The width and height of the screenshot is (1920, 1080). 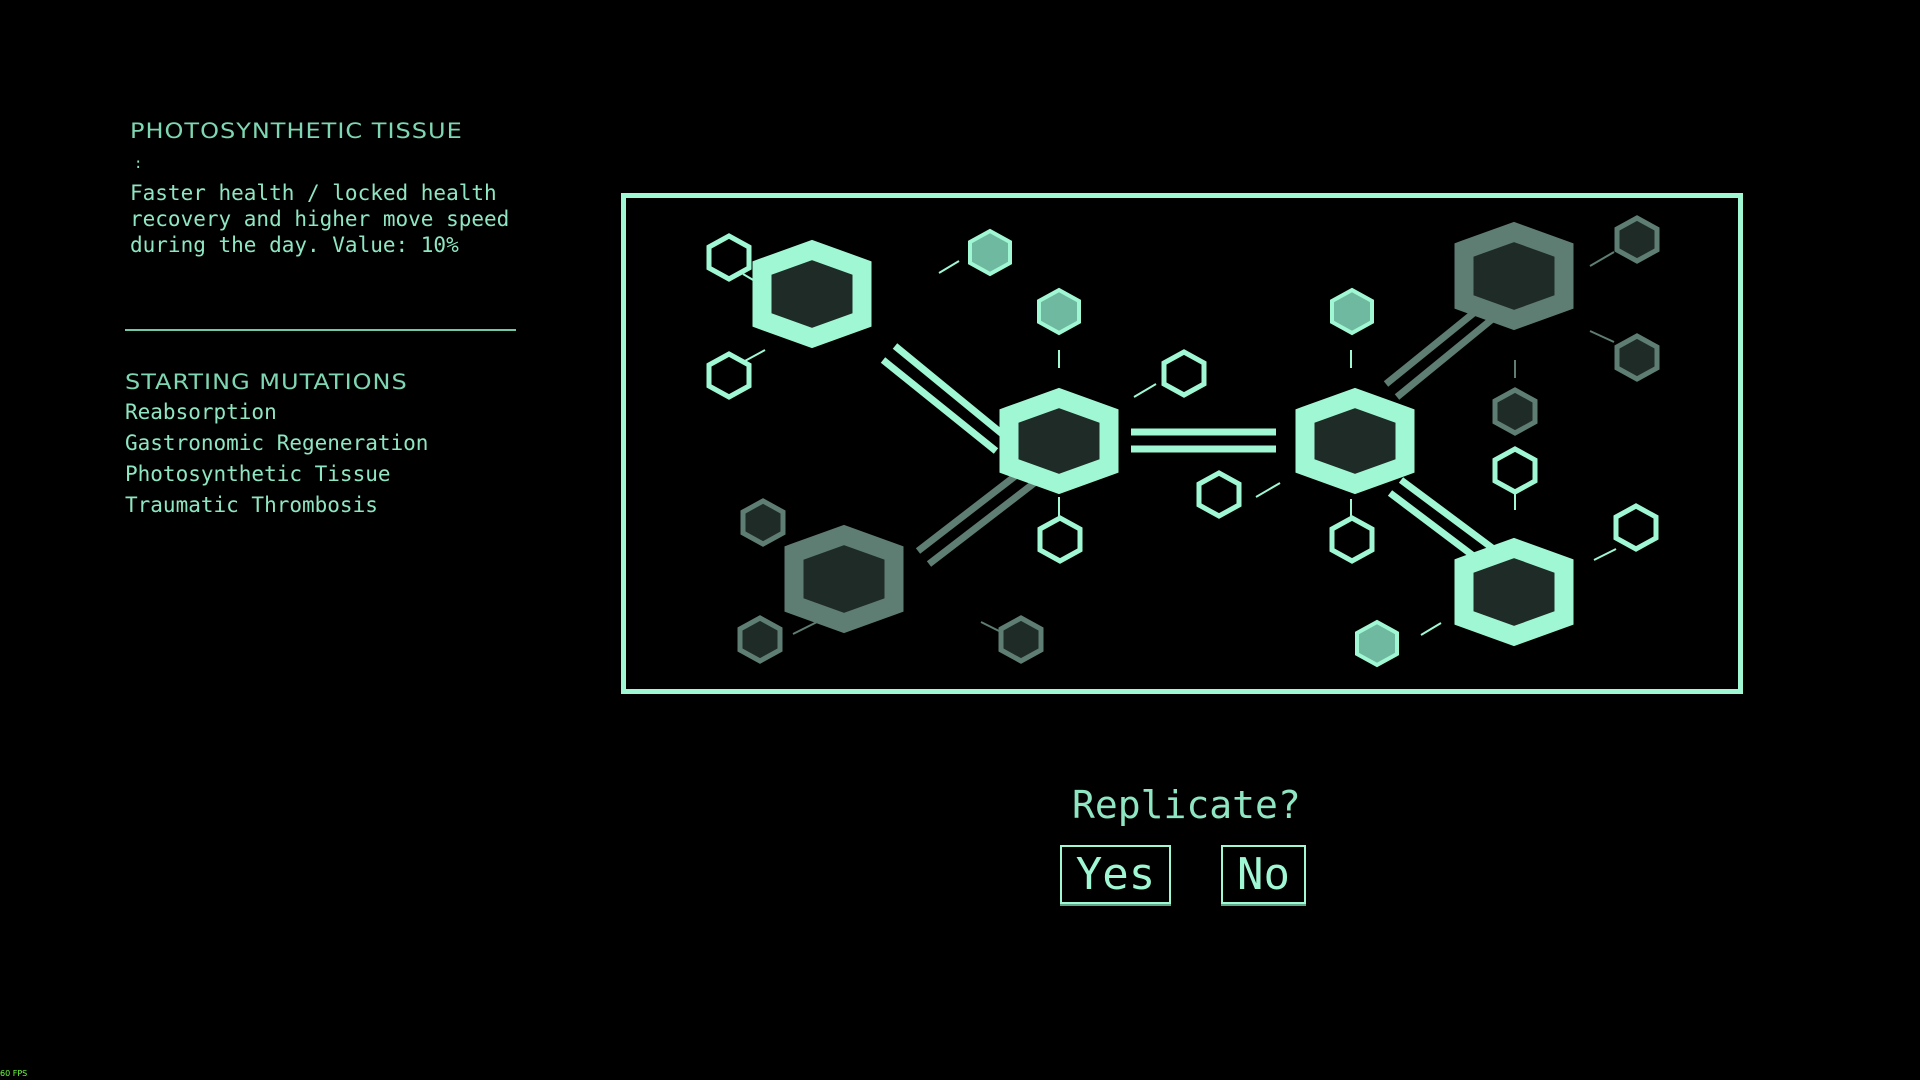 I want to click on divider, so click(x=320, y=330).